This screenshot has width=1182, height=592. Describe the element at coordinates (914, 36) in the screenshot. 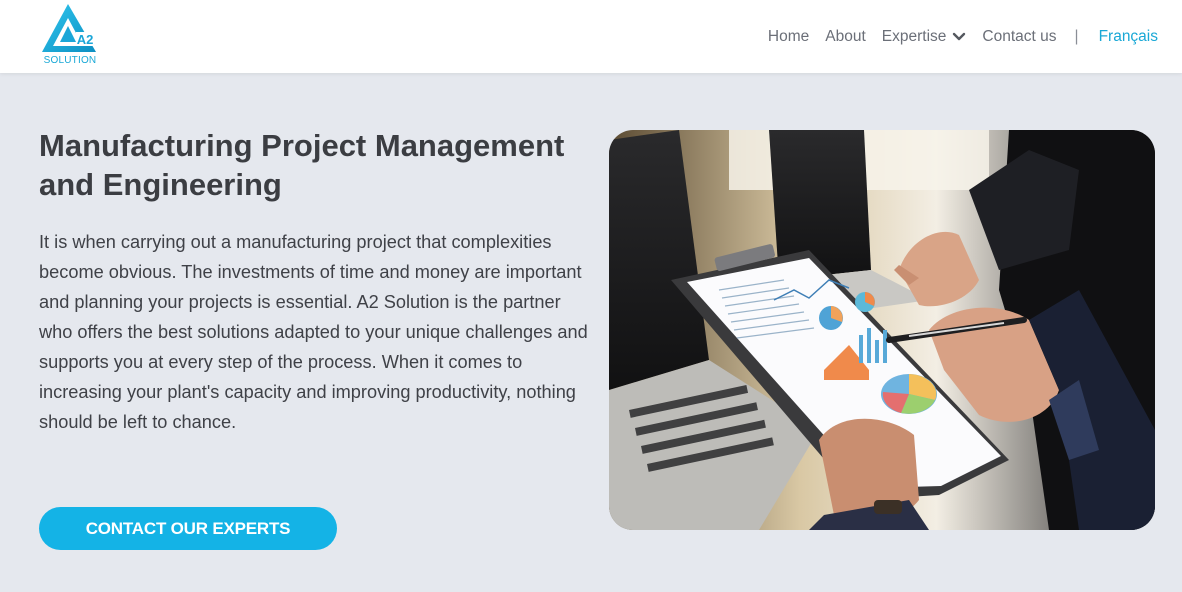

I see `nav-expertise-label: Expertise` at that location.